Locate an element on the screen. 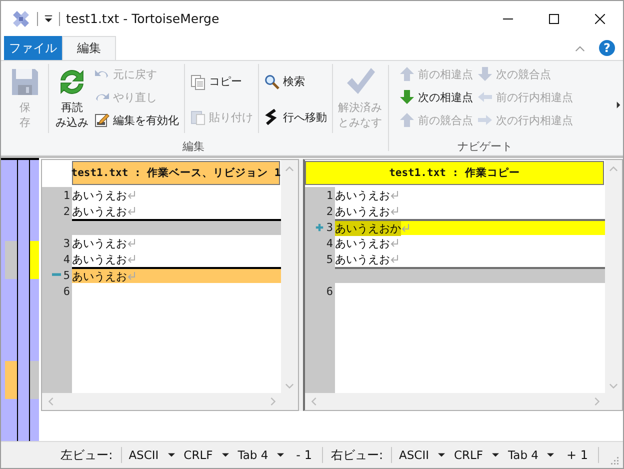 The image size is (624, 469). maximize-icon is located at coordinates (554, 19).